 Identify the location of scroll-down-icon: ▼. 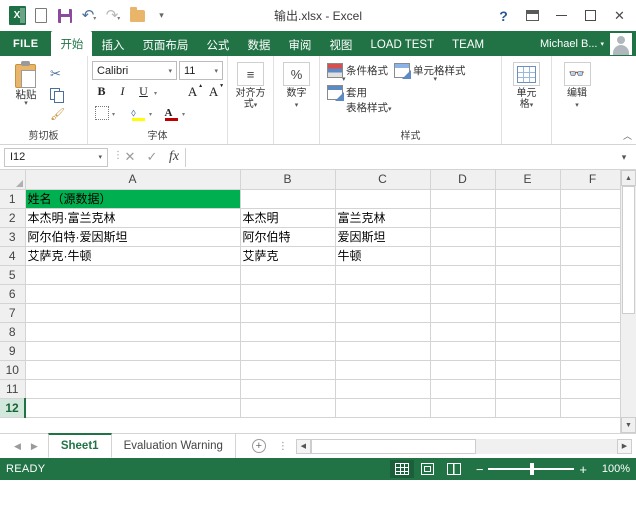
(628, 425).